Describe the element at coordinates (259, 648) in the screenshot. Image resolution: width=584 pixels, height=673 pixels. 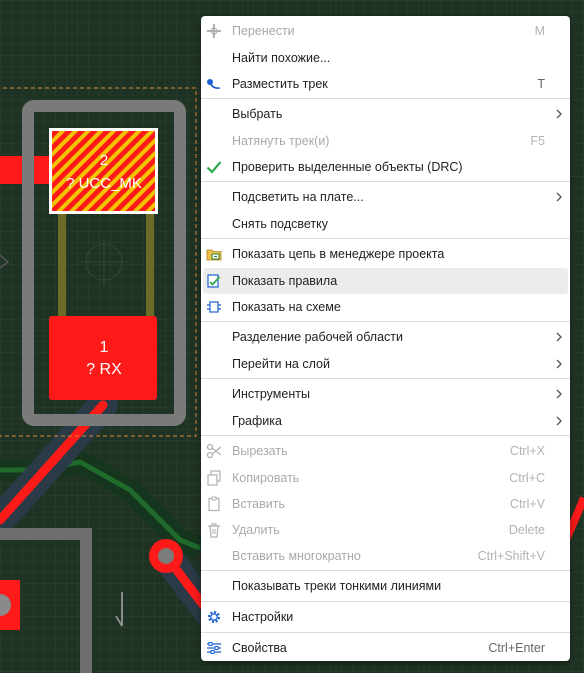
I see `menu-item-label: Свойства` at that location.